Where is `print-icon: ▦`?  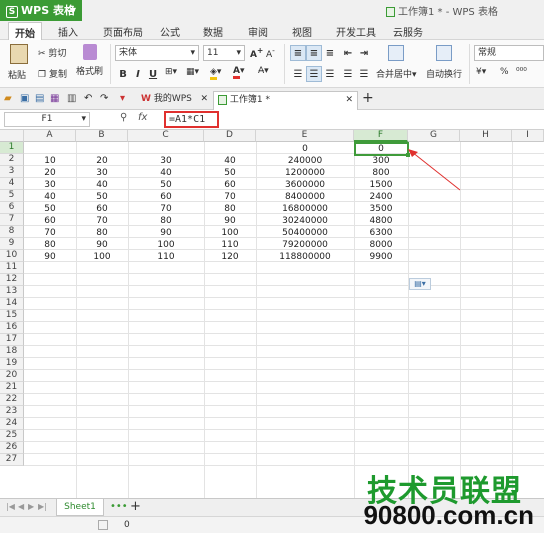
print-icon: ▦ is located at coordinates (54, 98).